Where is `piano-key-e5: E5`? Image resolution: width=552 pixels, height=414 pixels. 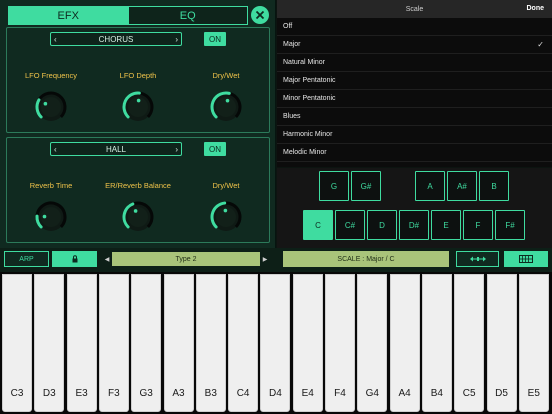
piano-key-e5: E5 is located at coordinates (533, 343).